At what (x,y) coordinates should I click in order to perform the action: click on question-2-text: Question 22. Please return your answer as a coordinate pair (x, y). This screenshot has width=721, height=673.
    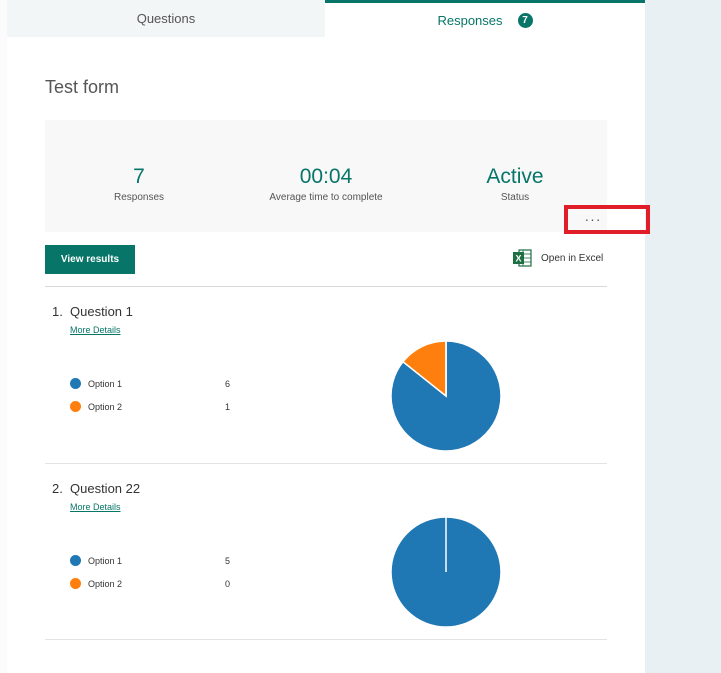
    Looking at the image, I should click on (105, 488).